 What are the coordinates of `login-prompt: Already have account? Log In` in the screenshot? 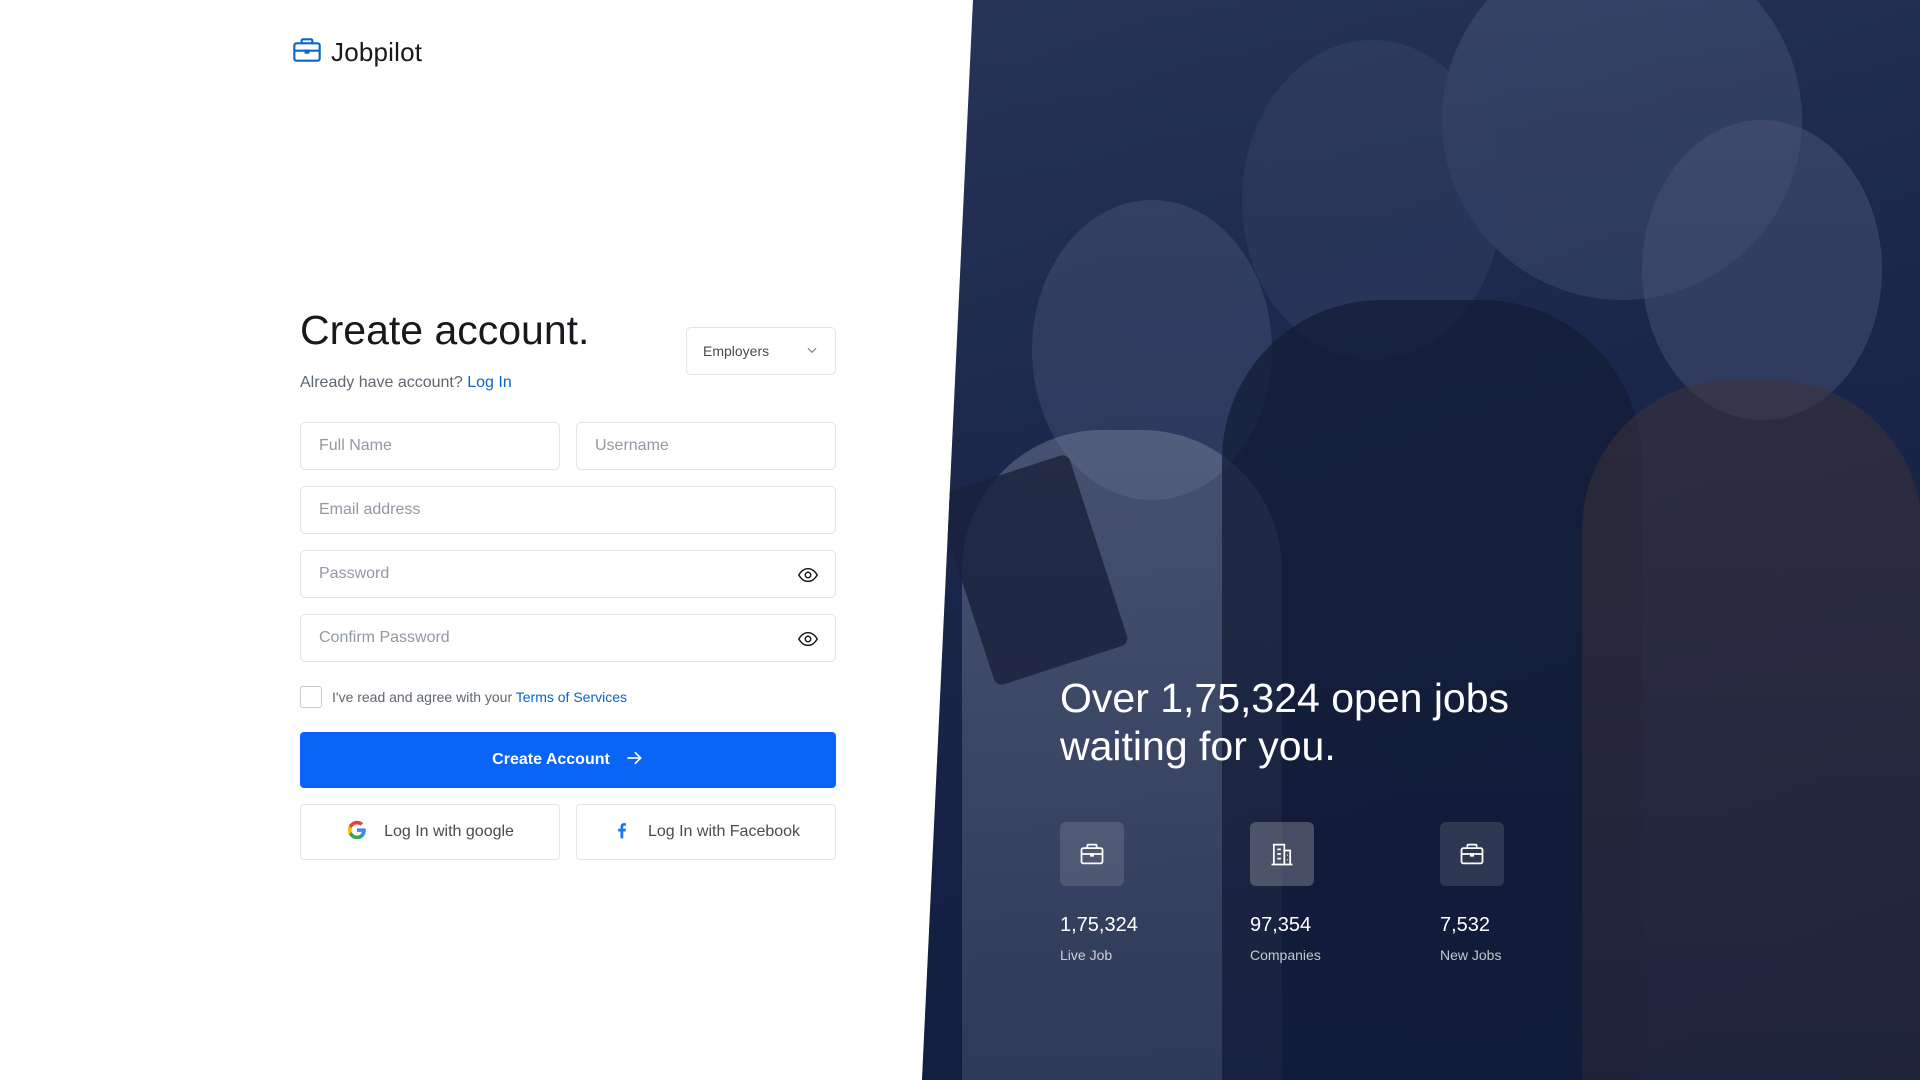 It's located at (444, 383).